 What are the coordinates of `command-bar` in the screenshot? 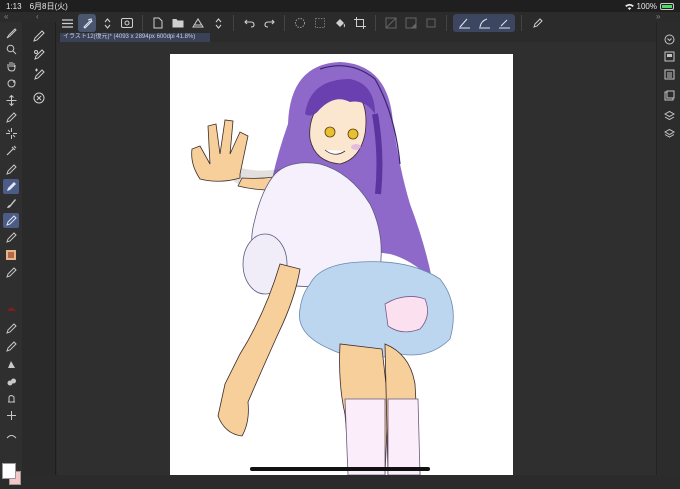 It's located at (365, 23).